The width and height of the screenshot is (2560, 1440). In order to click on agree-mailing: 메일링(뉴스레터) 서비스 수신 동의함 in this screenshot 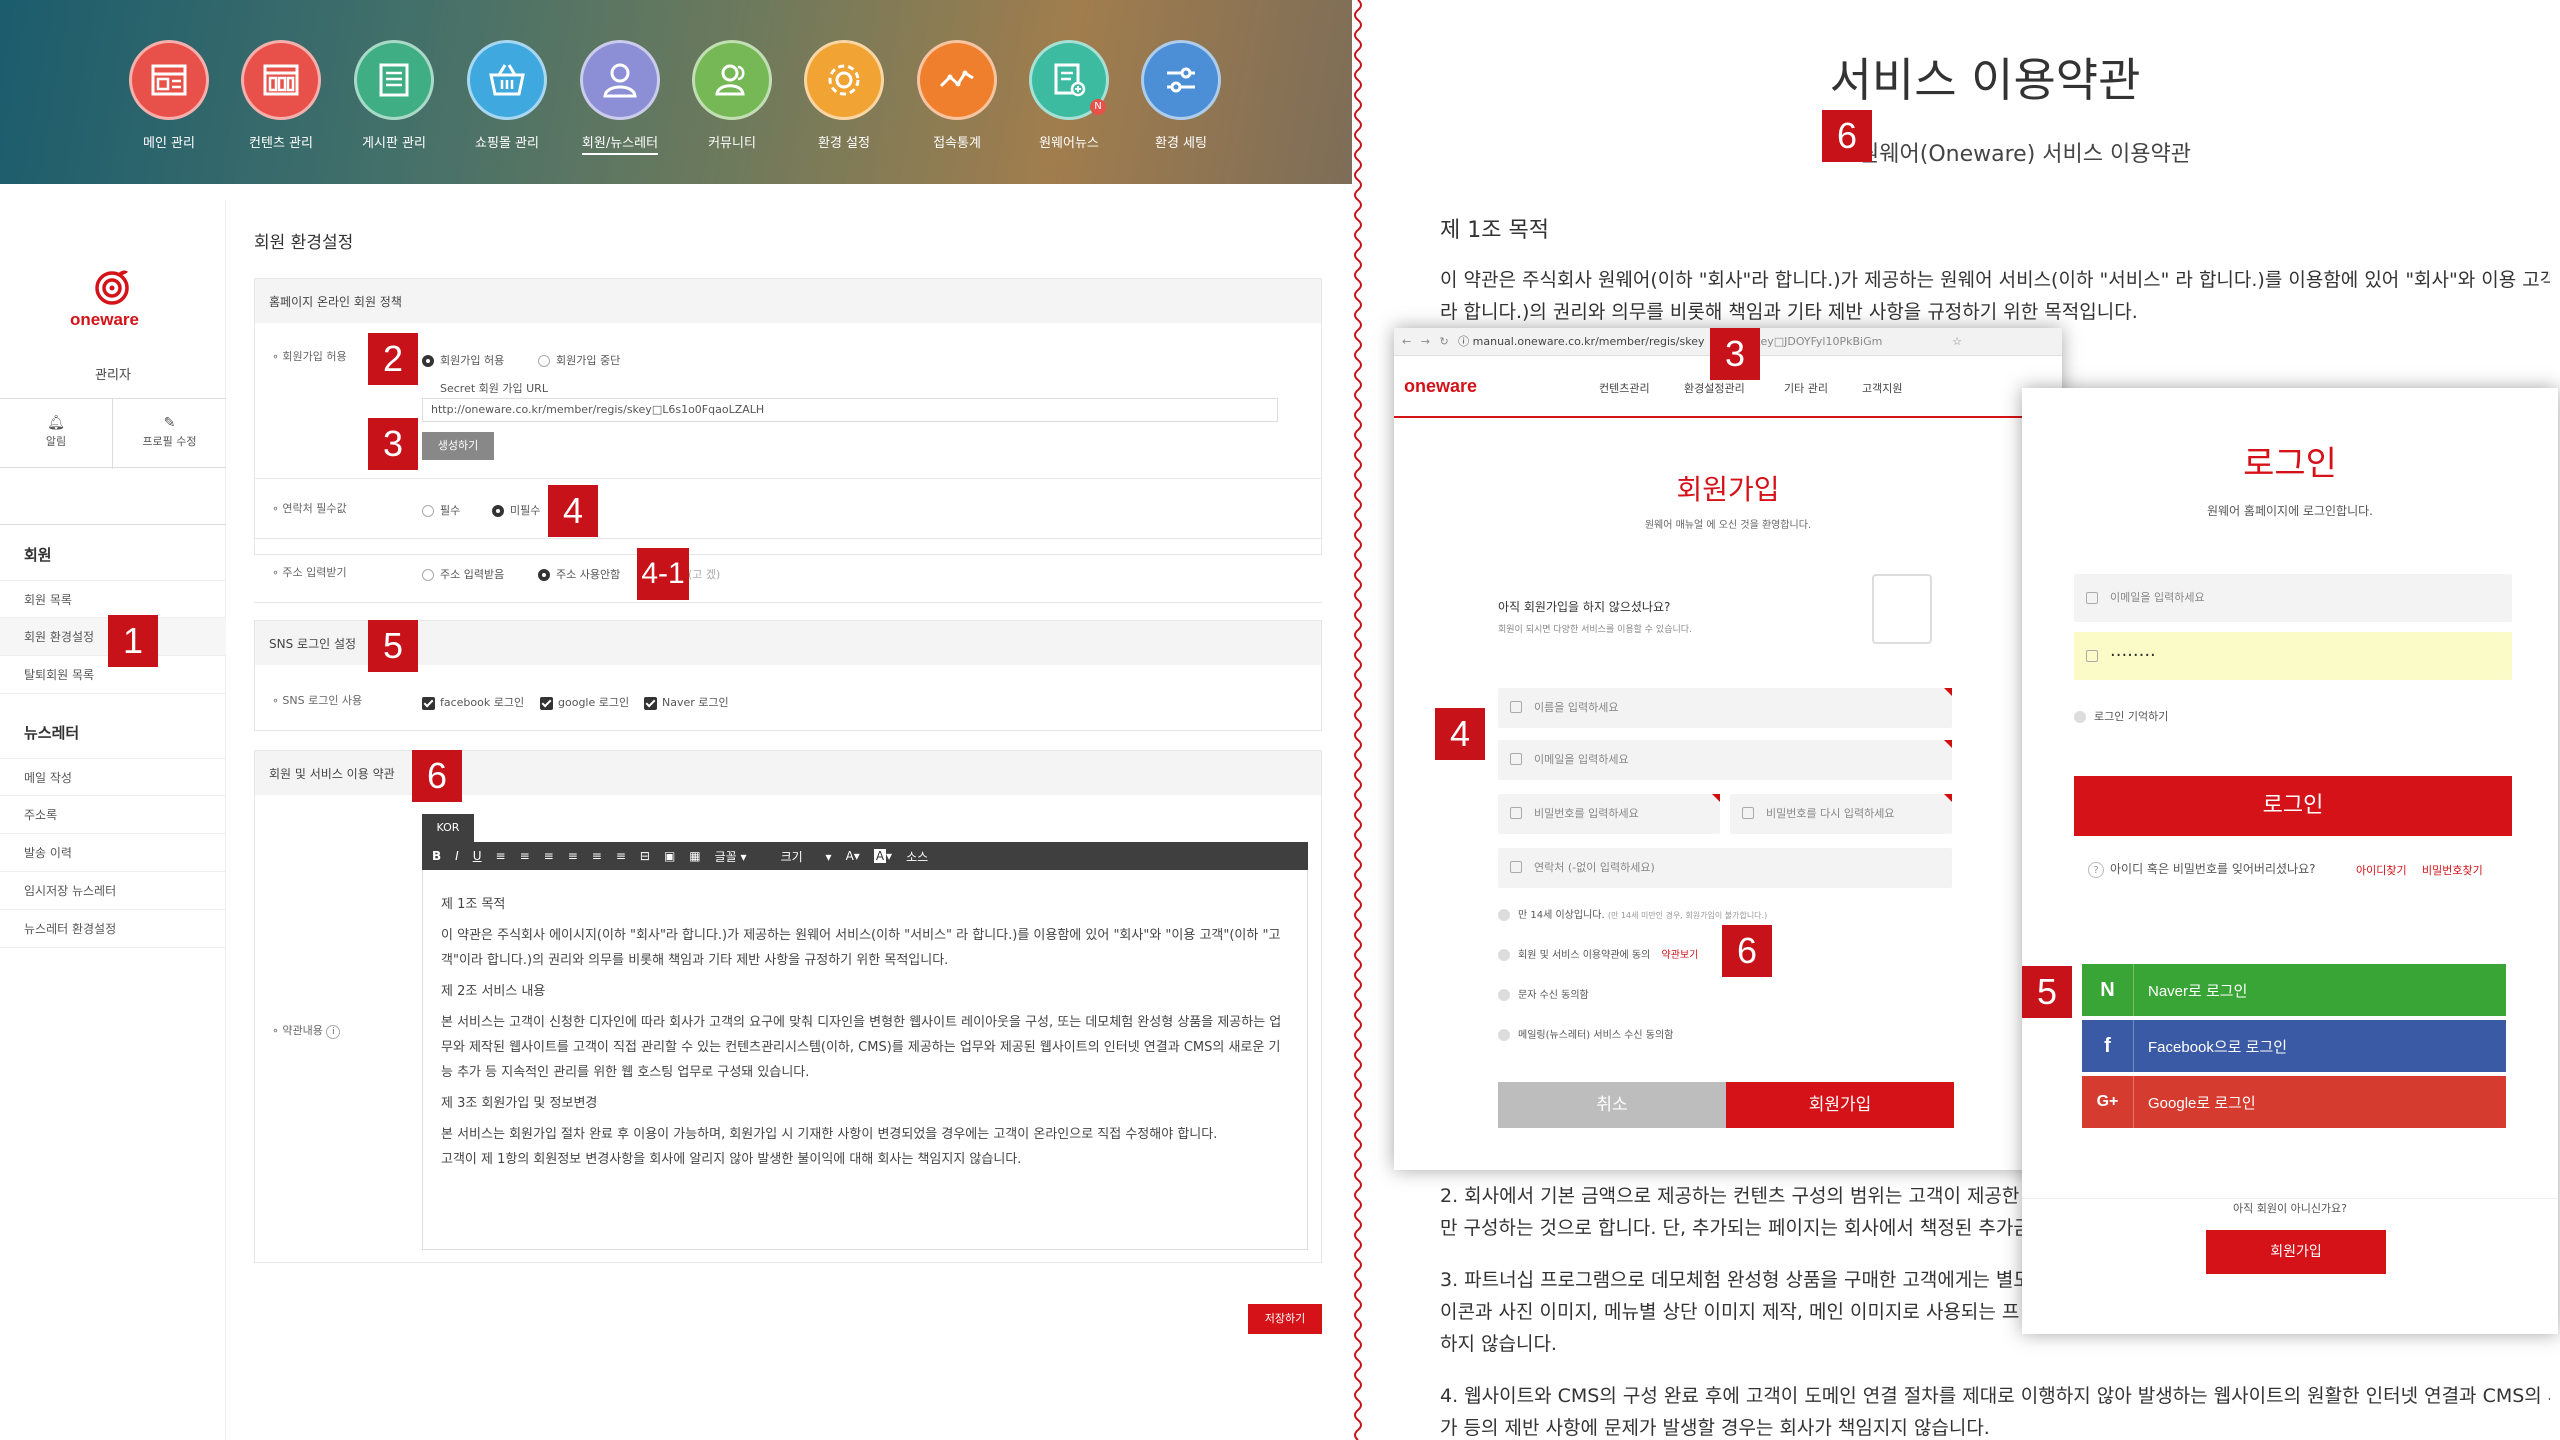, I will do `click(1585, 1033)`.